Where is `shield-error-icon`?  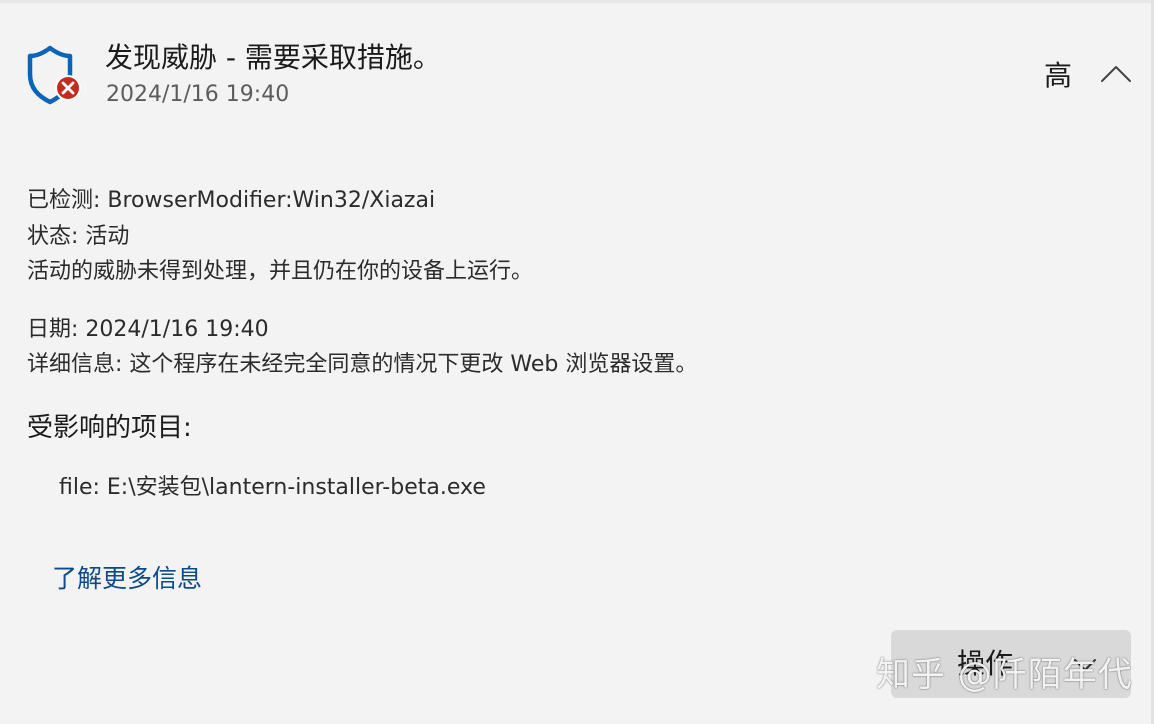 shield-error-icon is located at coordinates (54, 75).